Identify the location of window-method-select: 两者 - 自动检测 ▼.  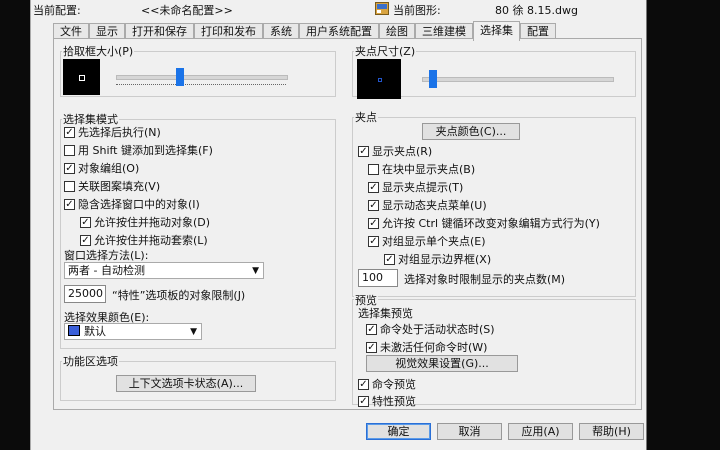
(164, 270).